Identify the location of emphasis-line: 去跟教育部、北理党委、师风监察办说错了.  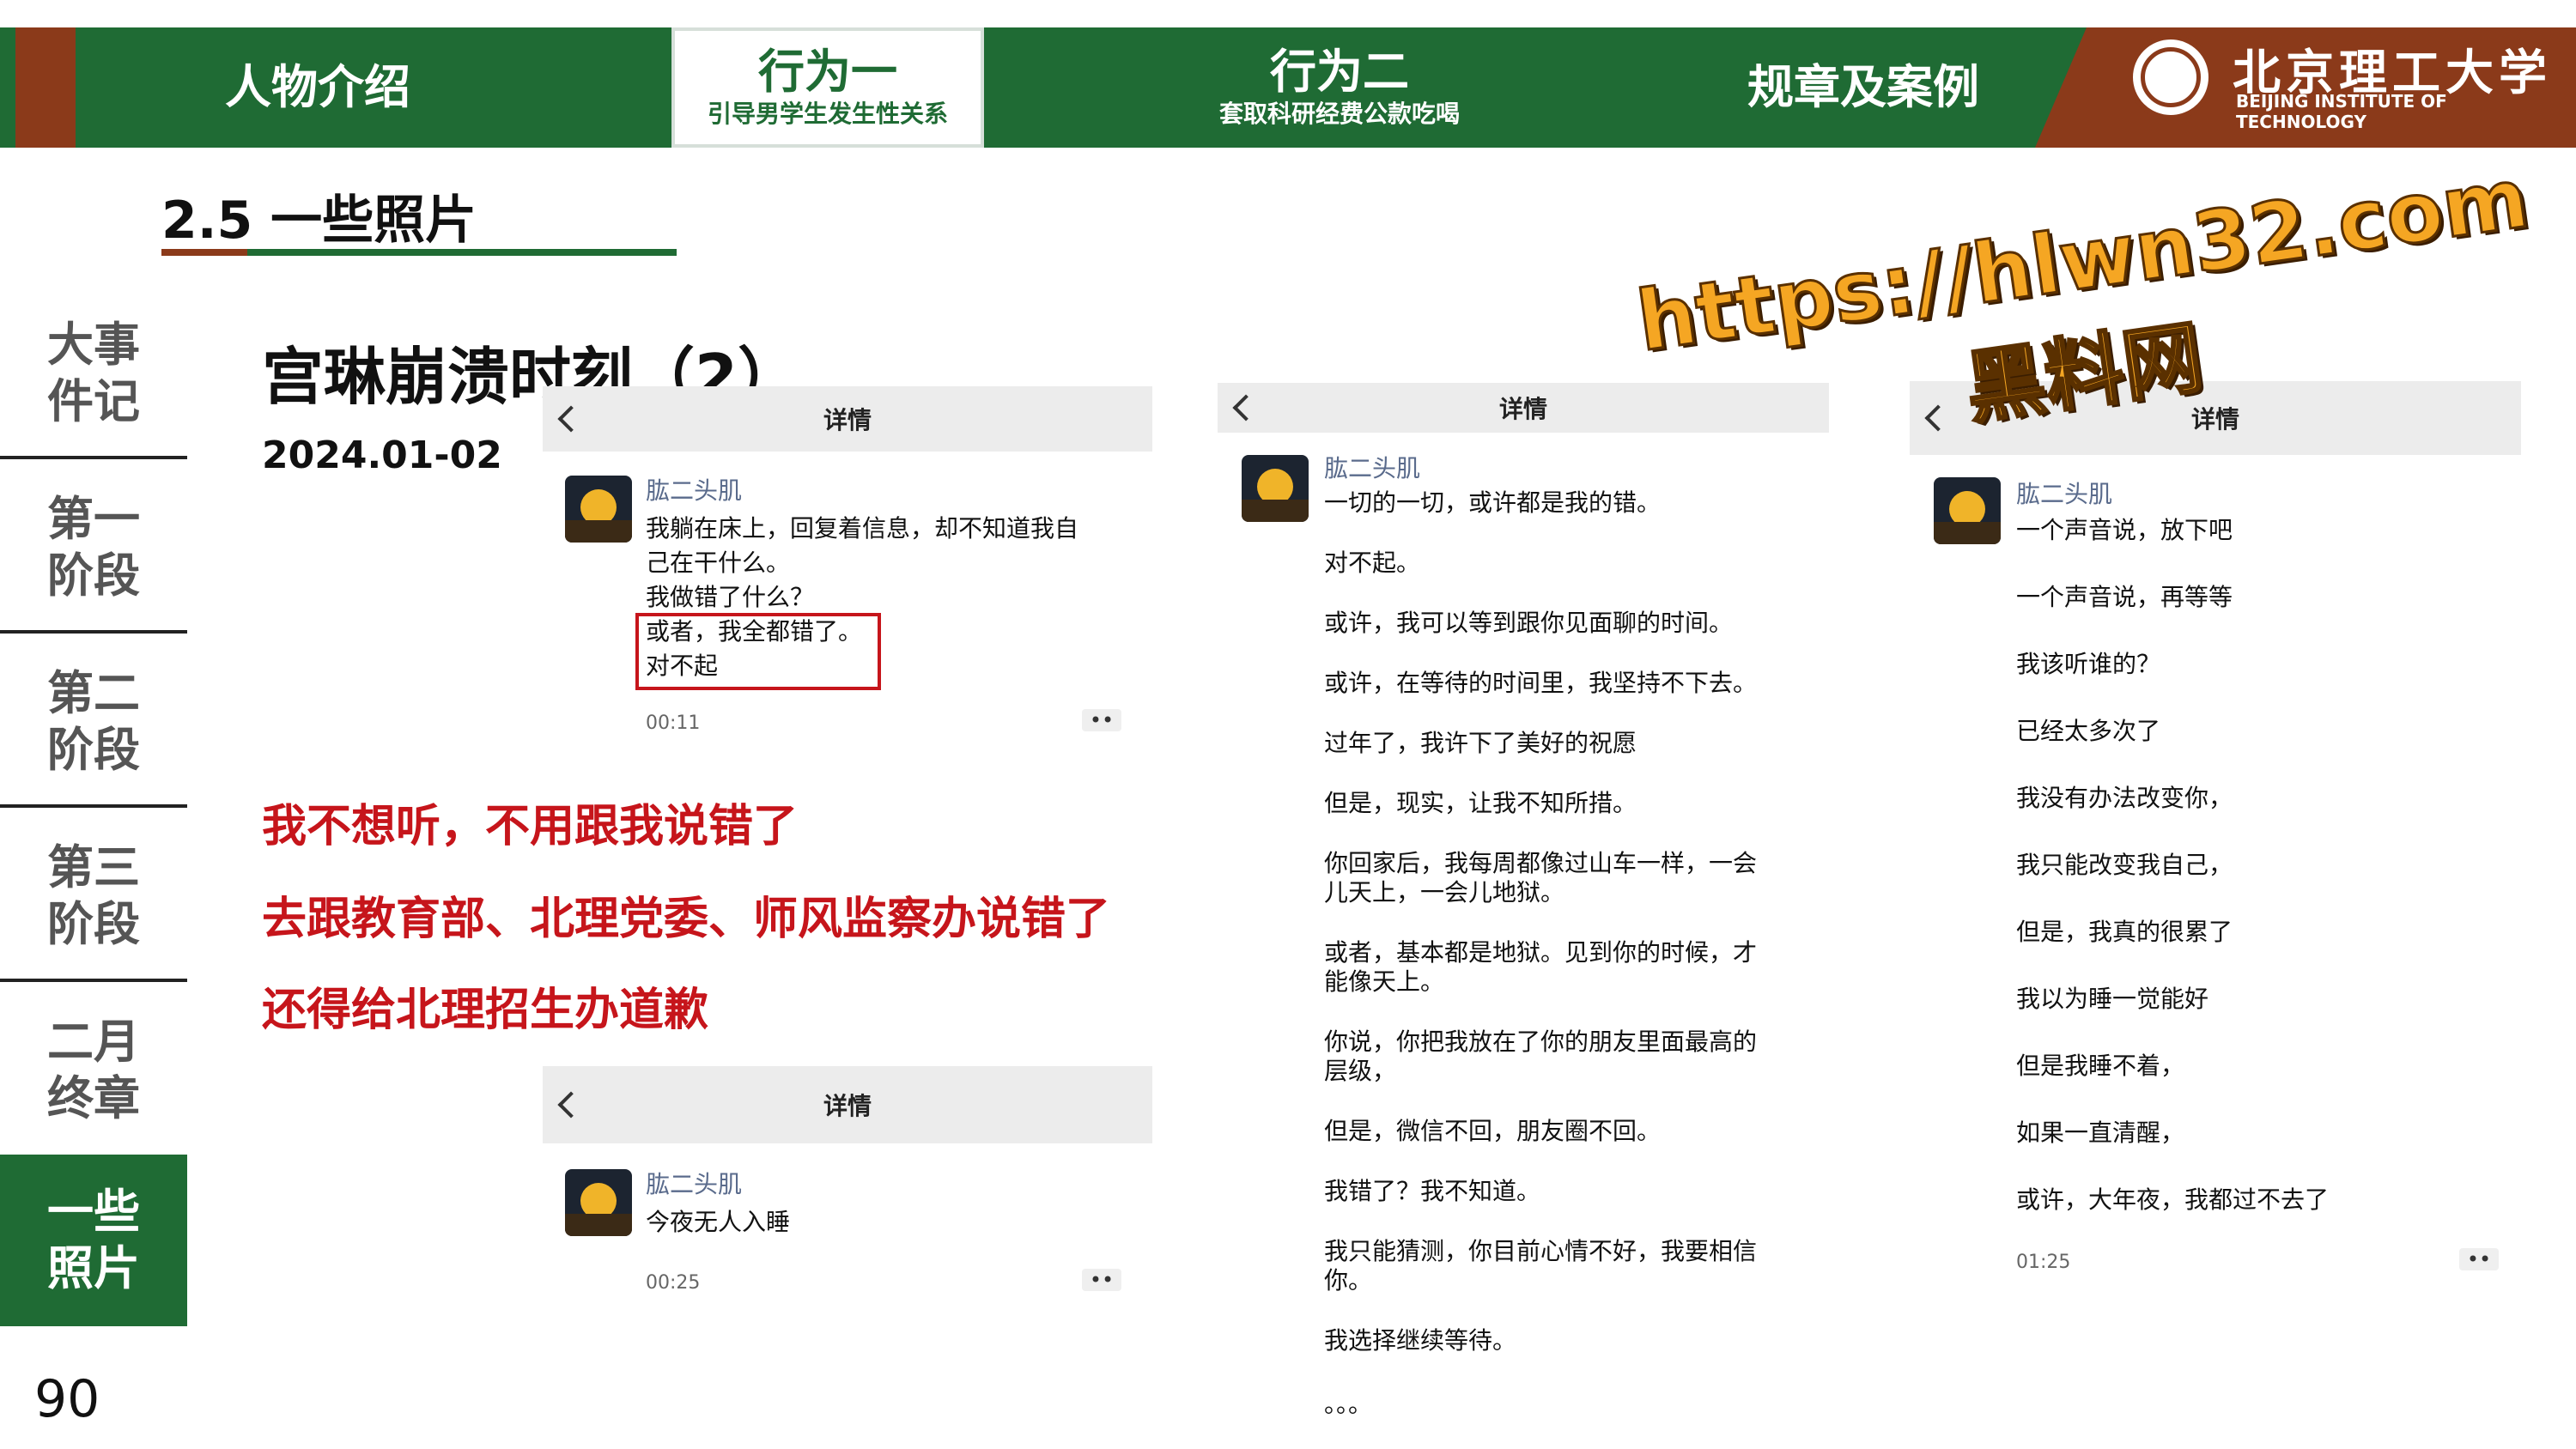
(686, 919).